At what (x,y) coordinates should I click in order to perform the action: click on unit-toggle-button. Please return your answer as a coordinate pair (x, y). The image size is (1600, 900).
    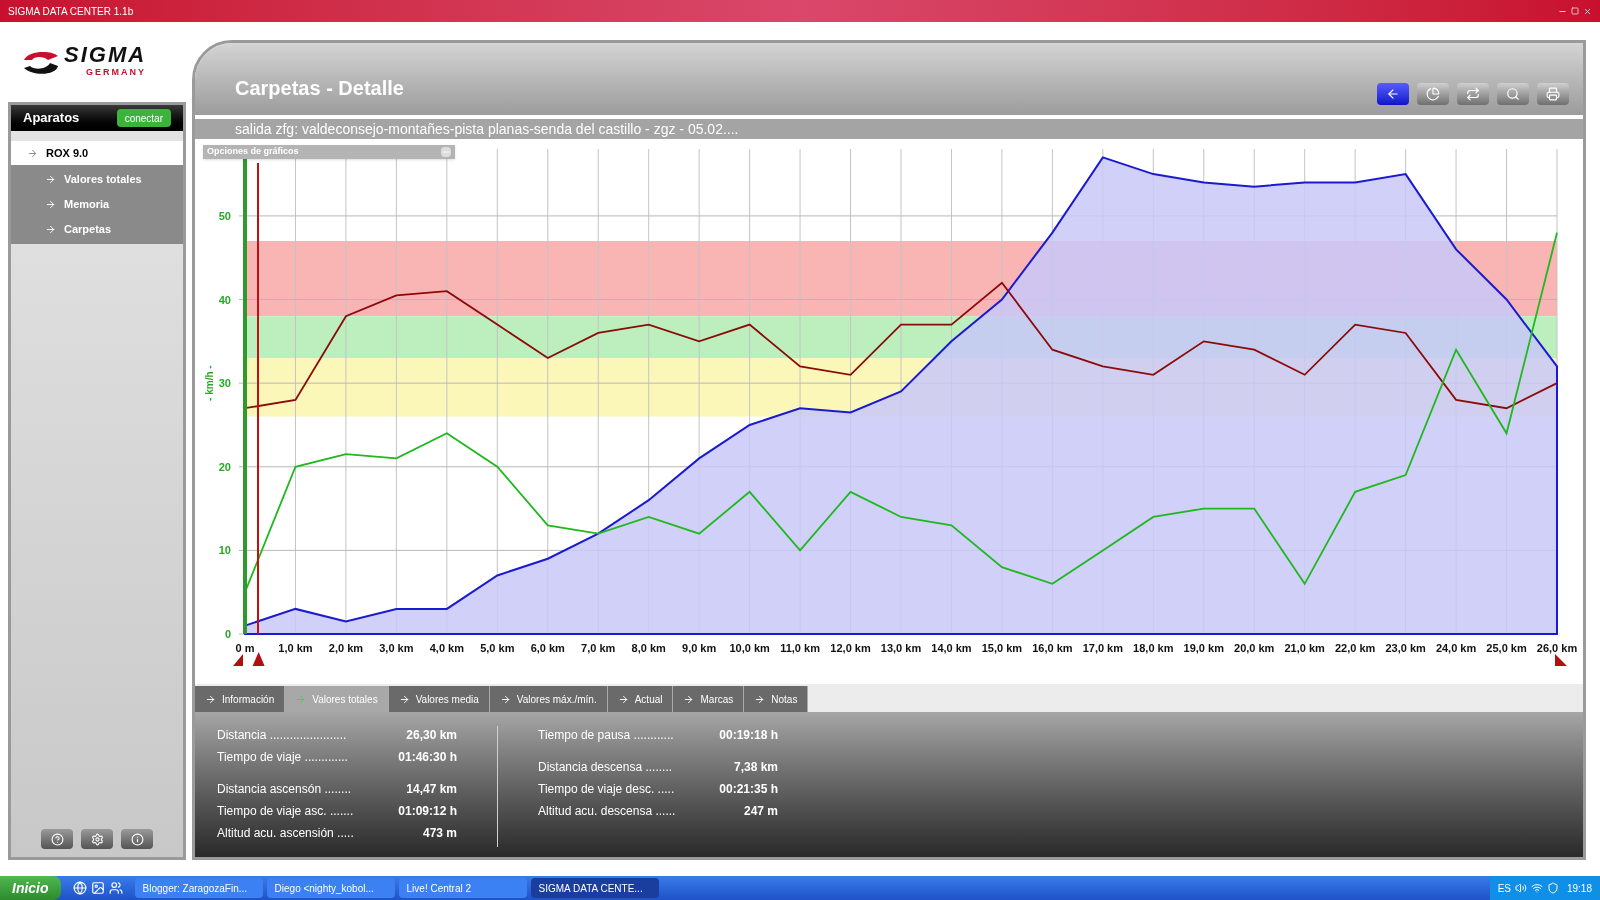
    Looking at the image, I should click on (1473, 94).